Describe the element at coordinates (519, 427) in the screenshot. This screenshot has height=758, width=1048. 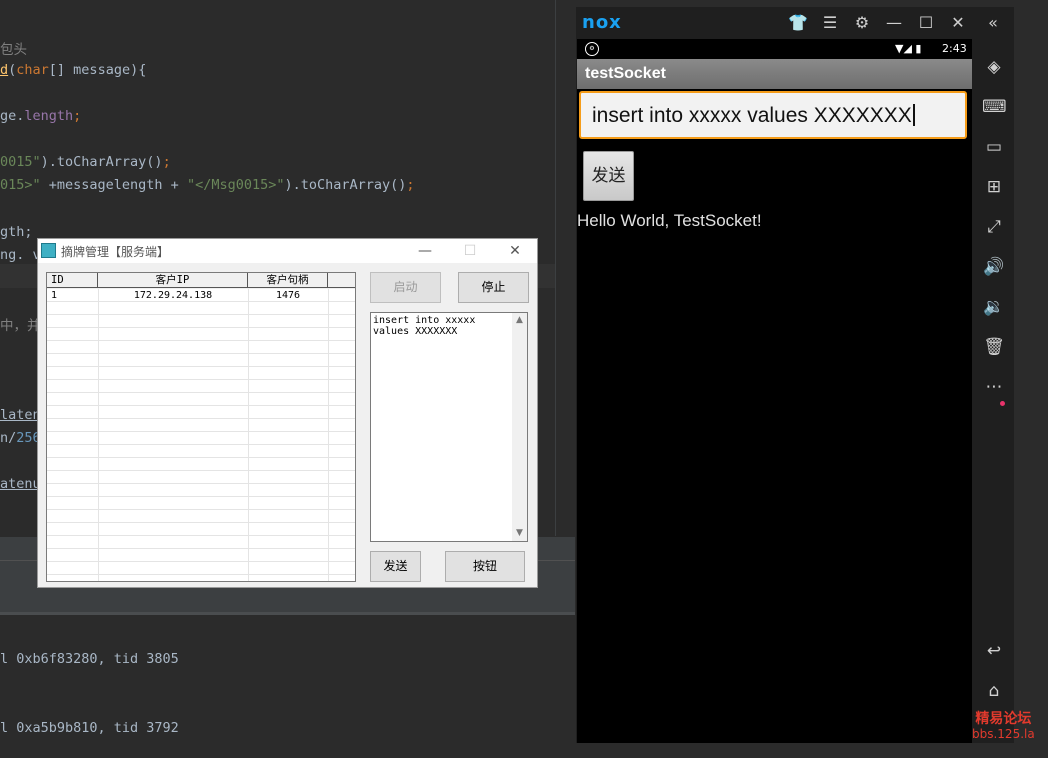
I see `memo-scrollbar: ▲ ▼` at that location.